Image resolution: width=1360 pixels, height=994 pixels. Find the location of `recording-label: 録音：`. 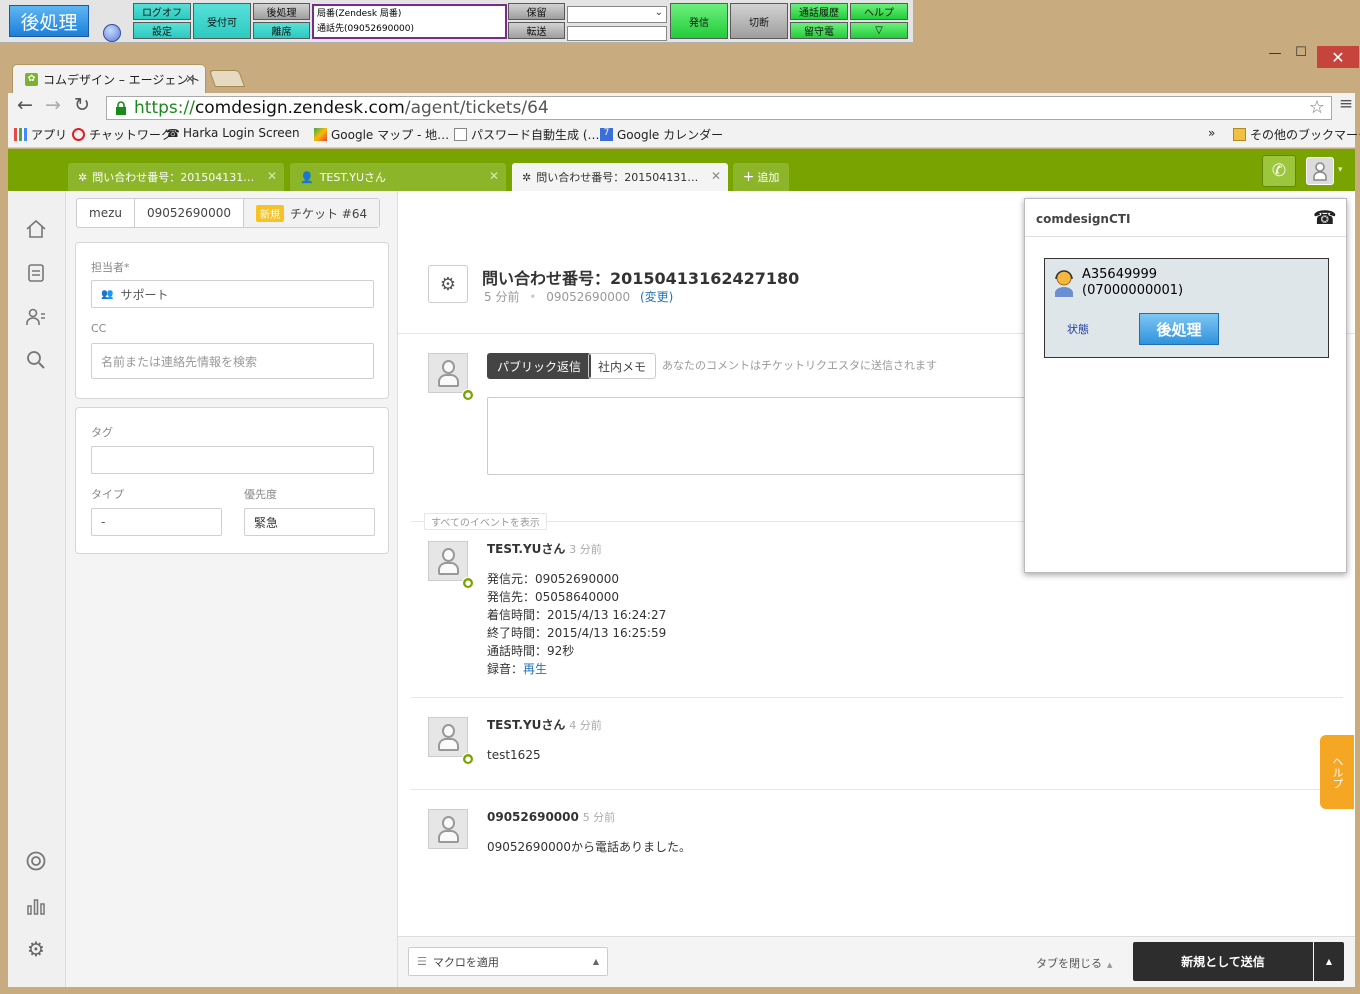

recording-label: 録音： is located at coordinates (505, 669).